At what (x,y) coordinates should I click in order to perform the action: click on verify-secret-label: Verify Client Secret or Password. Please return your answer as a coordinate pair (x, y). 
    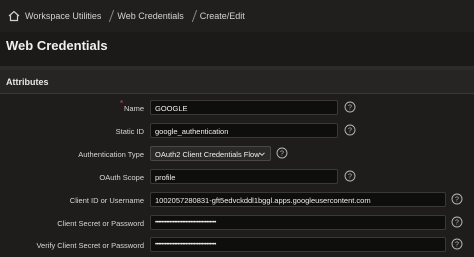
    Looking at the image, I should click on (90, 245).